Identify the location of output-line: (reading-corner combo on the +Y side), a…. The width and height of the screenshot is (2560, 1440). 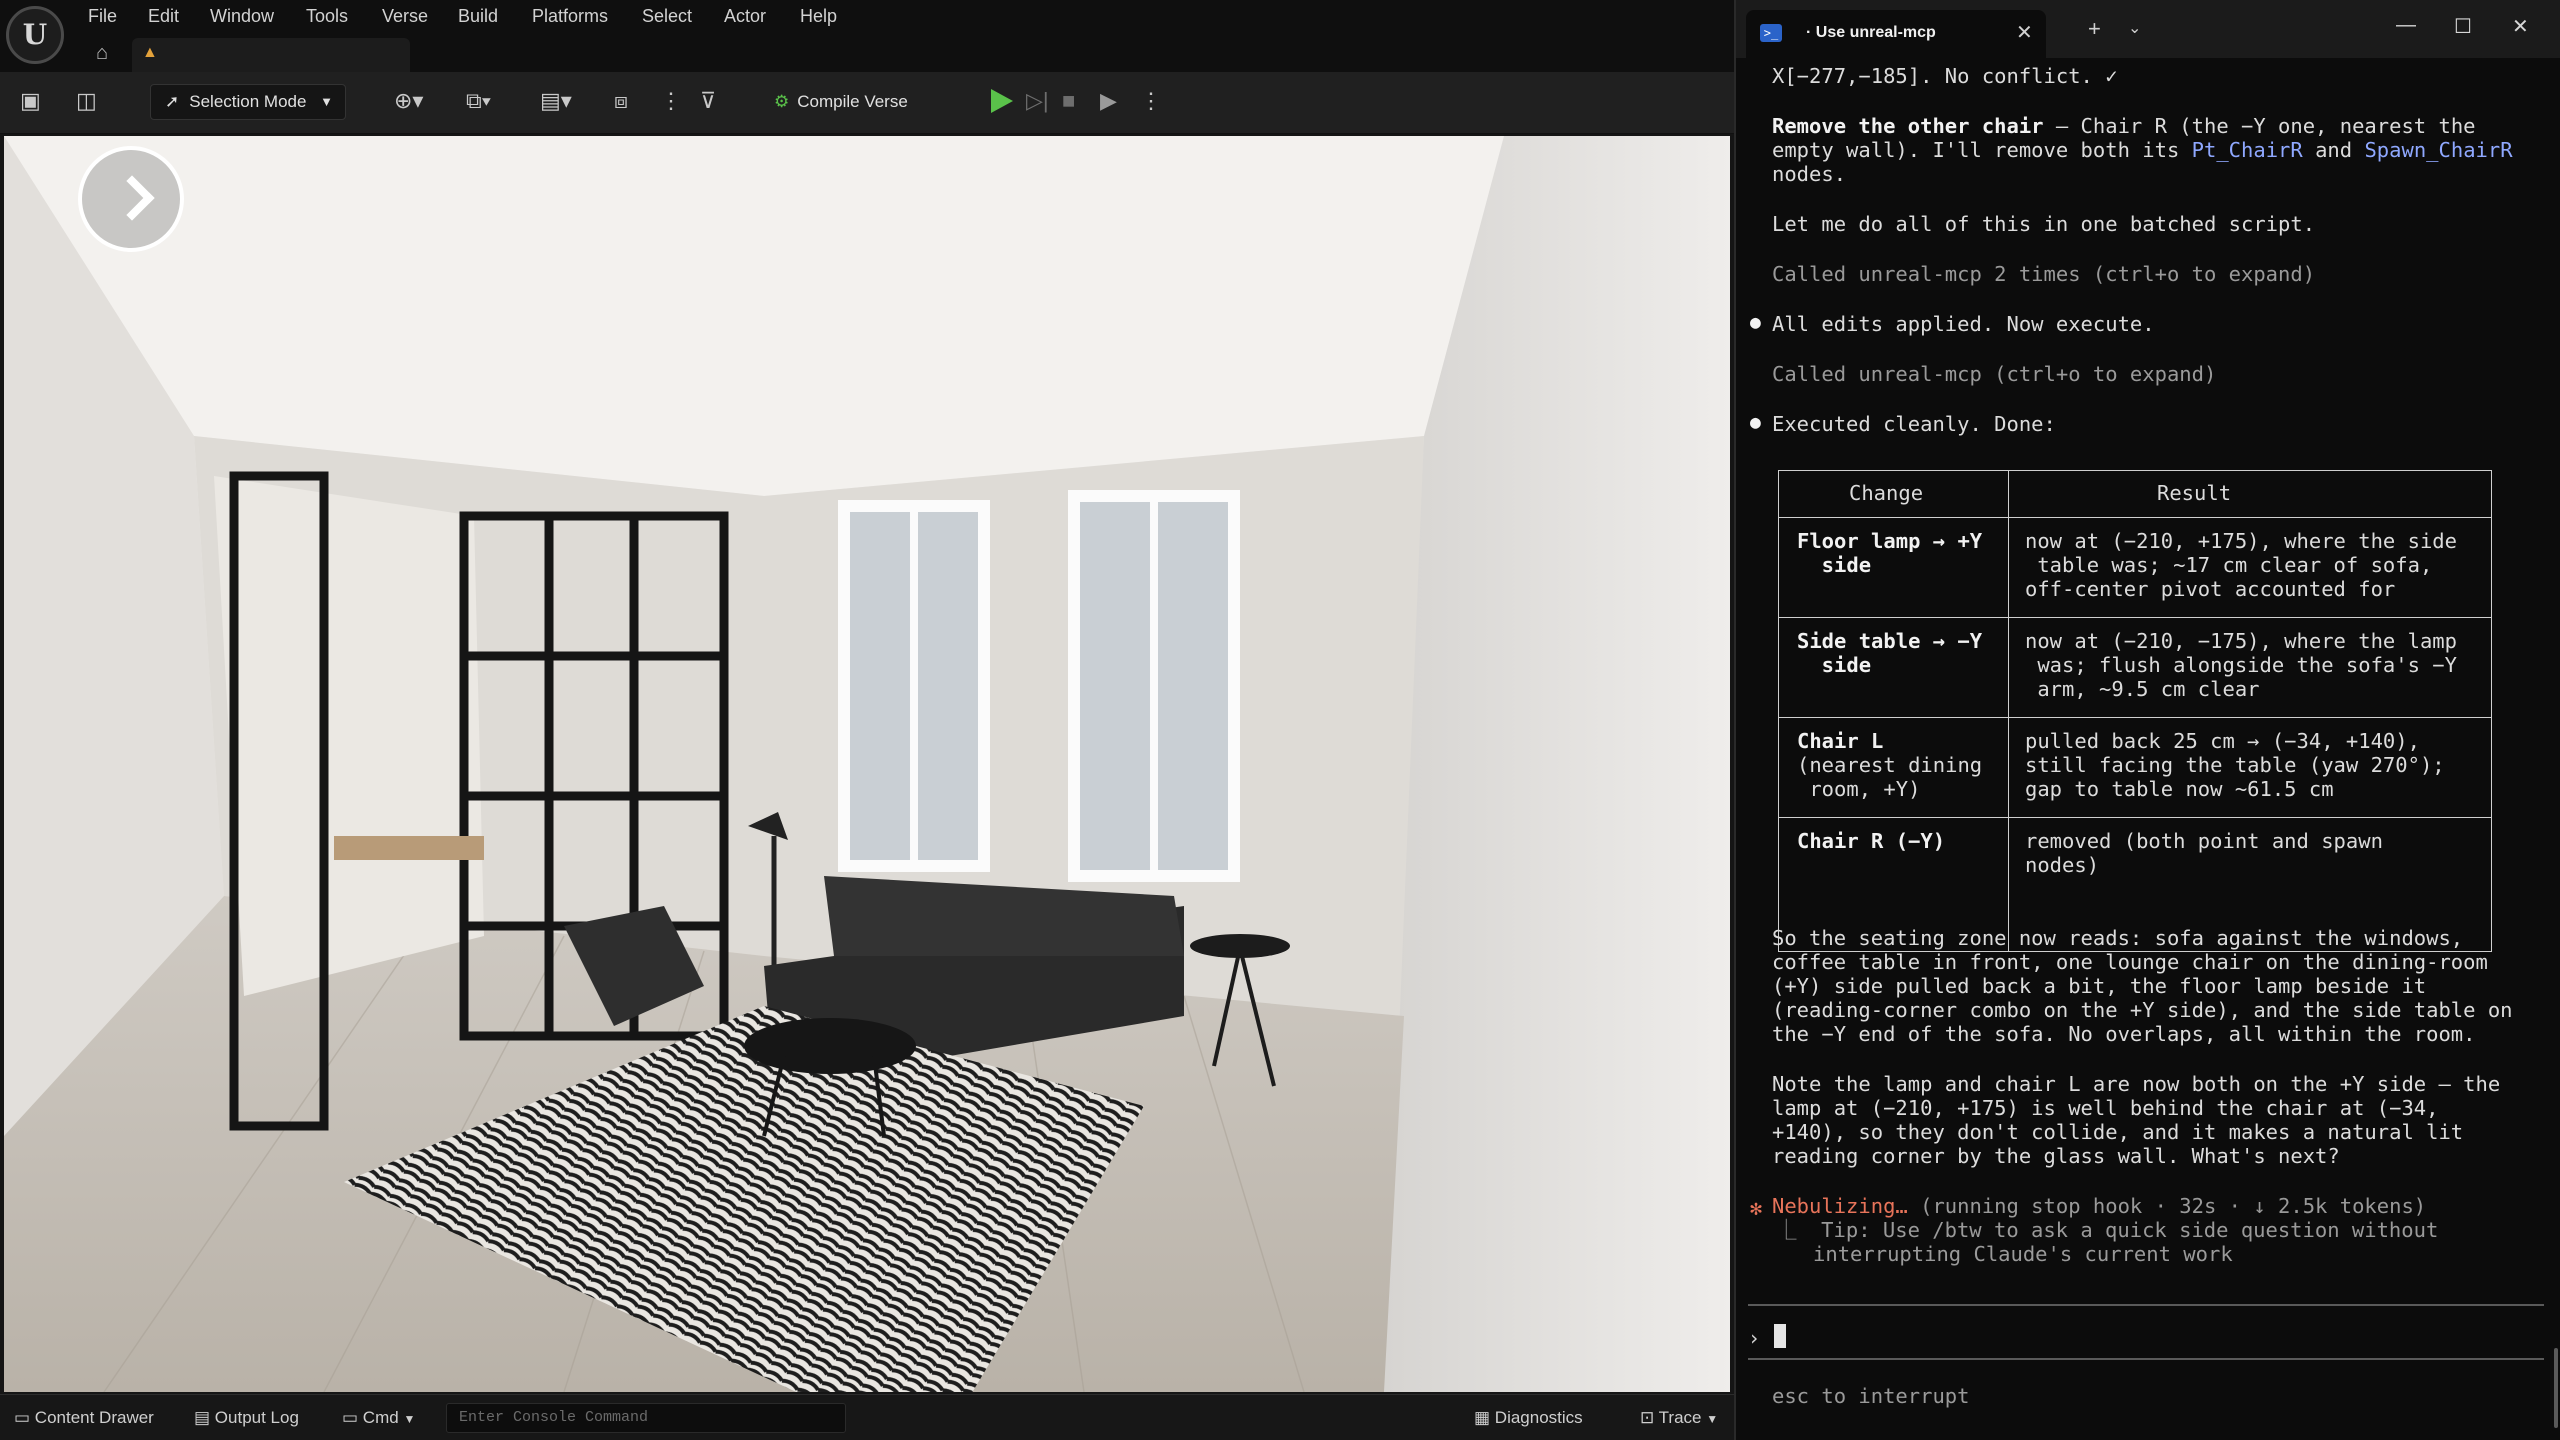
(2142, 1010).